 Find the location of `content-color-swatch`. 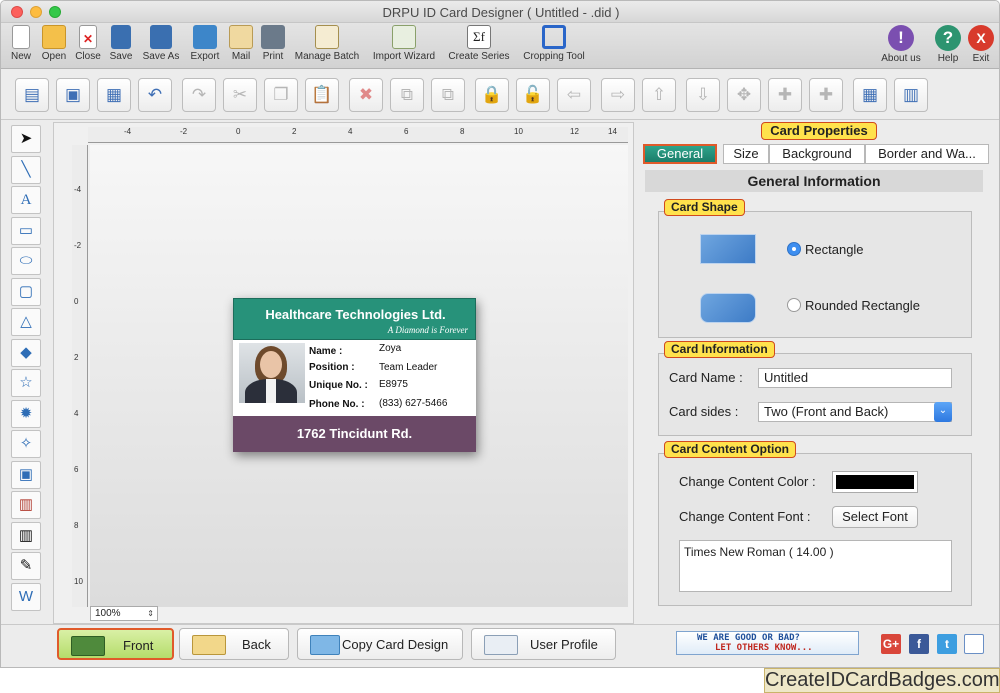

content-color-swatch is located at coordinates (875, 482).